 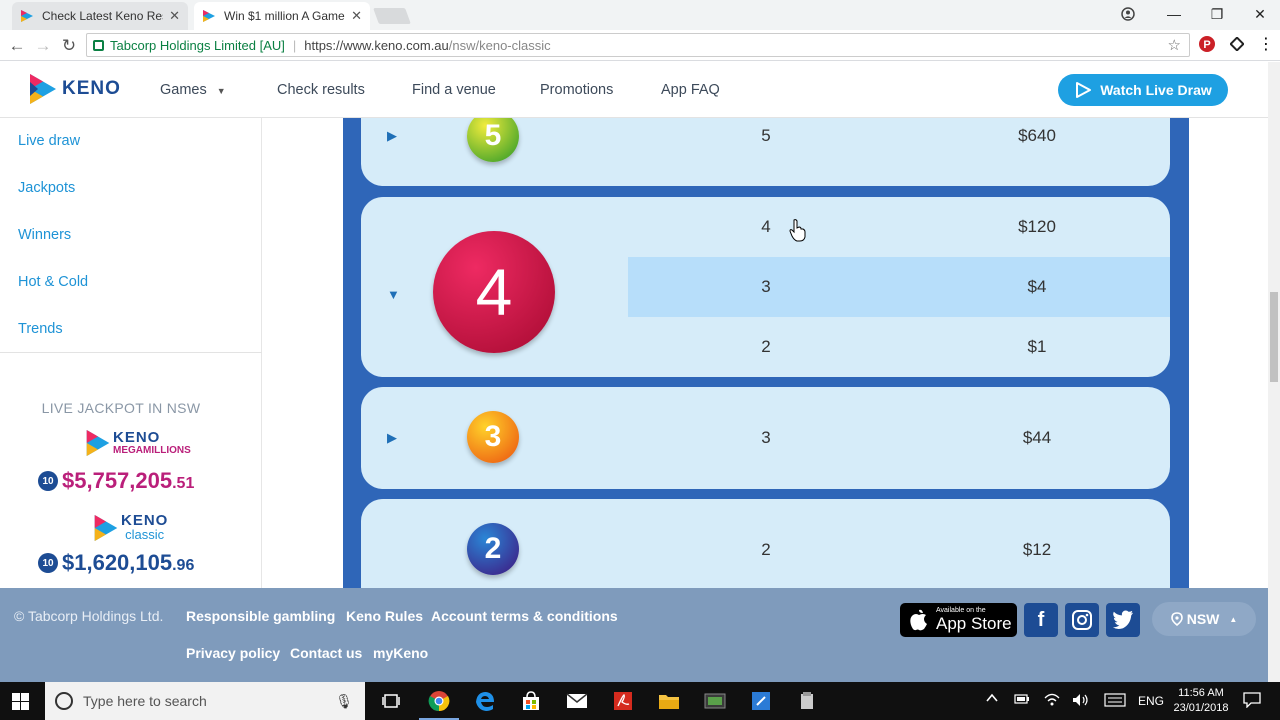 I want to click on nav-app-faq: App FAQ, so click(x=690, y=90).